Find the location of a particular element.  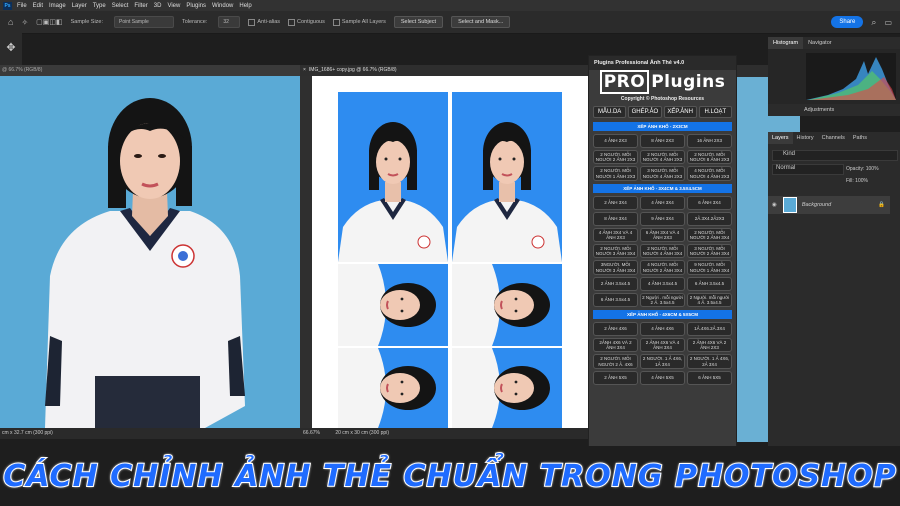

move-tool-icon: ✥ is located at coordinates (10, 47).